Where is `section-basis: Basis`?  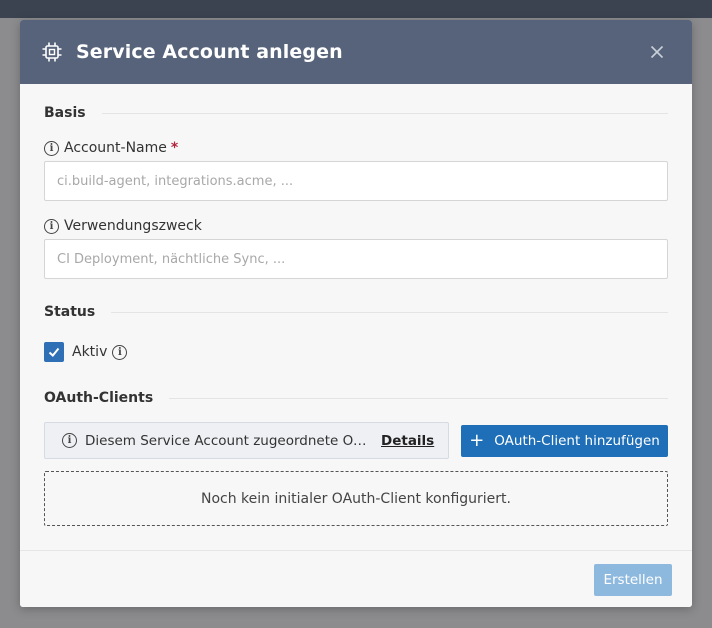
section-basis: Basis is located at coordinates (356, 113).